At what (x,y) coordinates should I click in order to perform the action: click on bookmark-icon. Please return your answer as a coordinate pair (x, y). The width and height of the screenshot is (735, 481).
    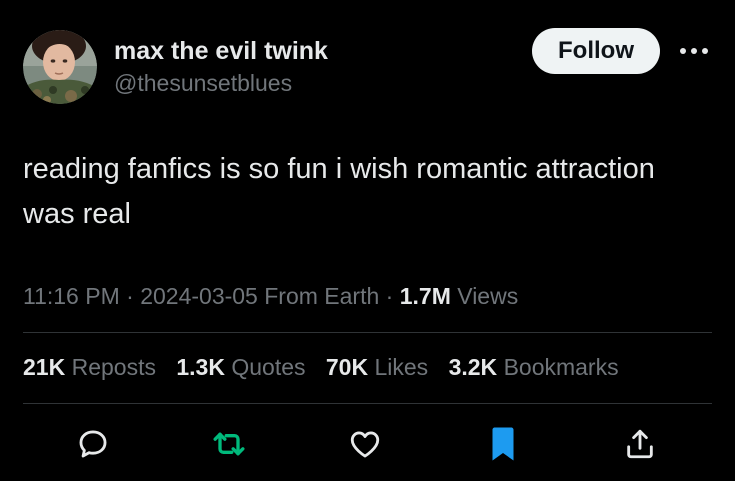
    Looking at the image, I should click on (503, 444).